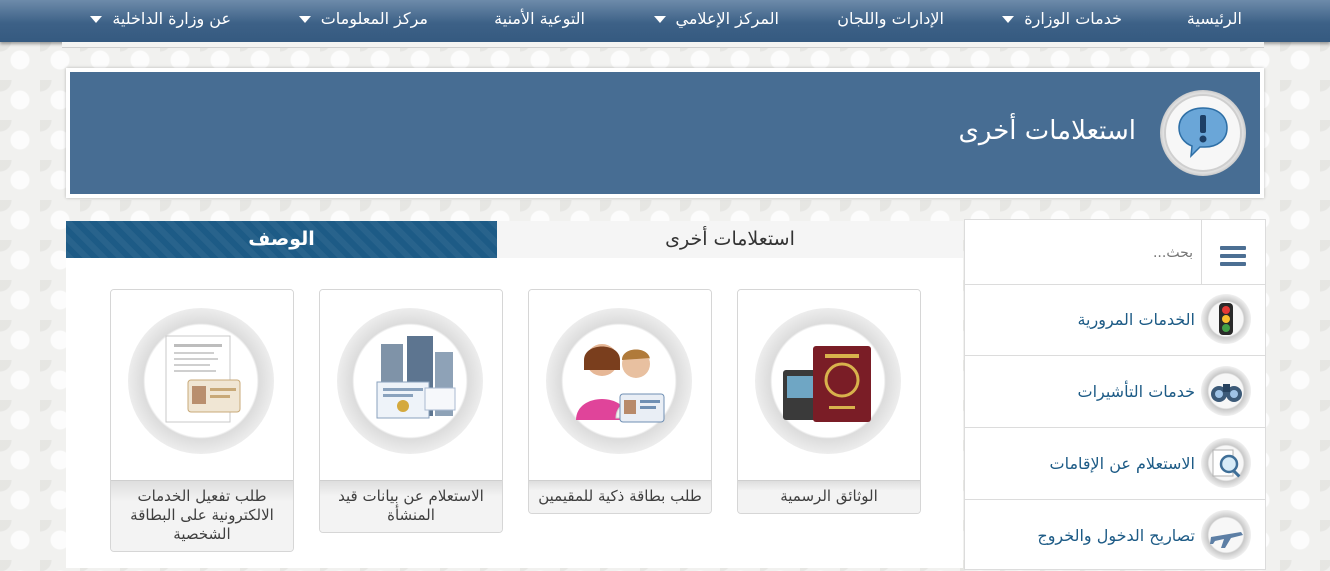 This screenshot has height=571, width=1330. I want to click on sidebar-item-label: خدمات التأشيرات, so click(1136, 391).